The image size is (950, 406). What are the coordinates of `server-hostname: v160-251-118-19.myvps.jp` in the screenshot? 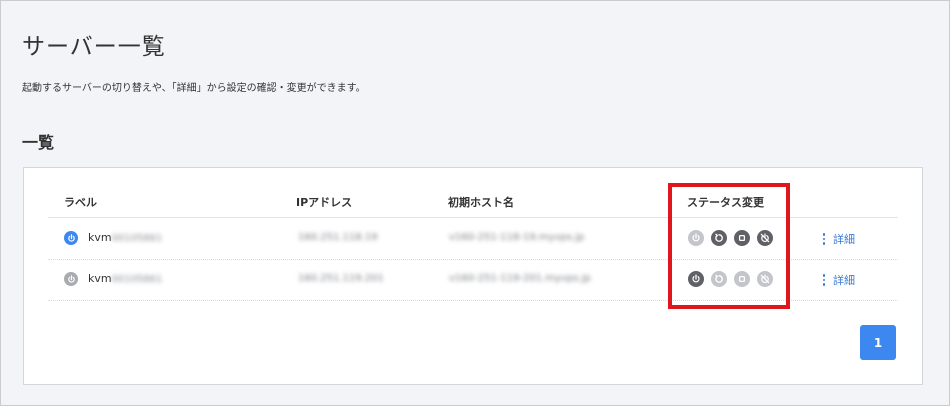 It's located at (517, 237).